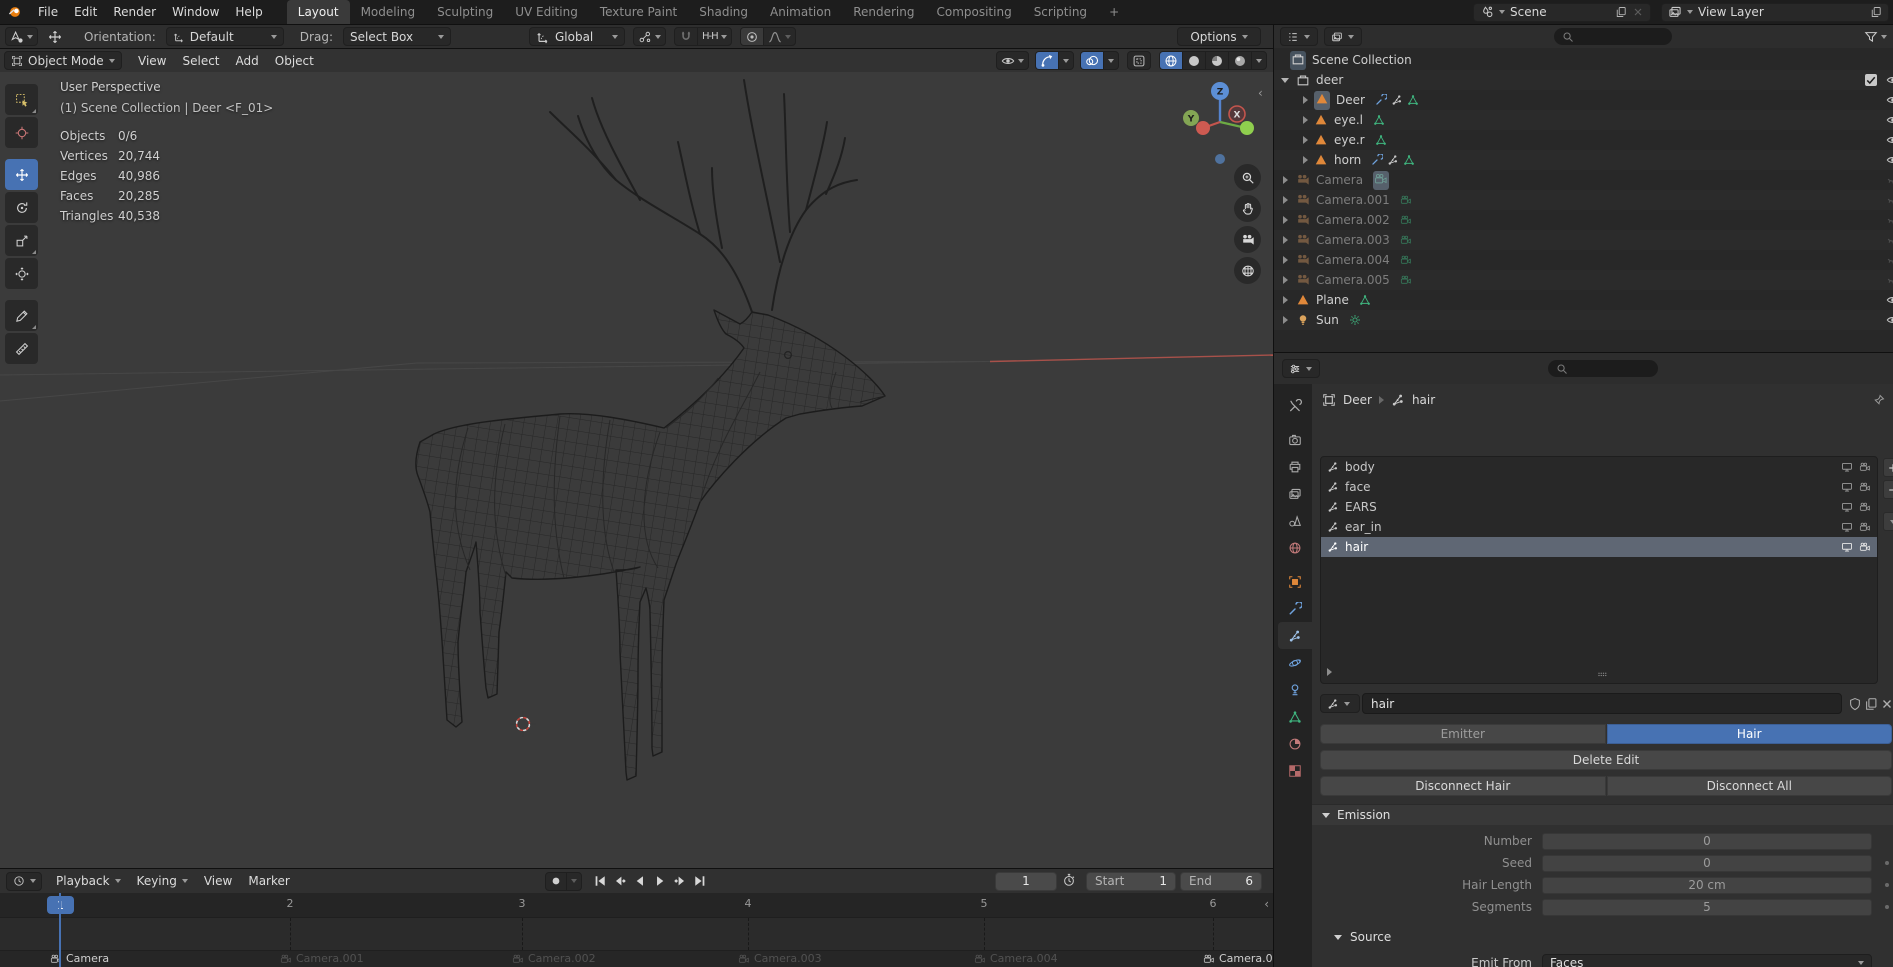 This screenshot has width=1893, height=967. What do you see at coordinates (546, 12) in the screenshot?
I see `workspace-tab-uv-editing: UV Editing` at bounding box center [546, 12].